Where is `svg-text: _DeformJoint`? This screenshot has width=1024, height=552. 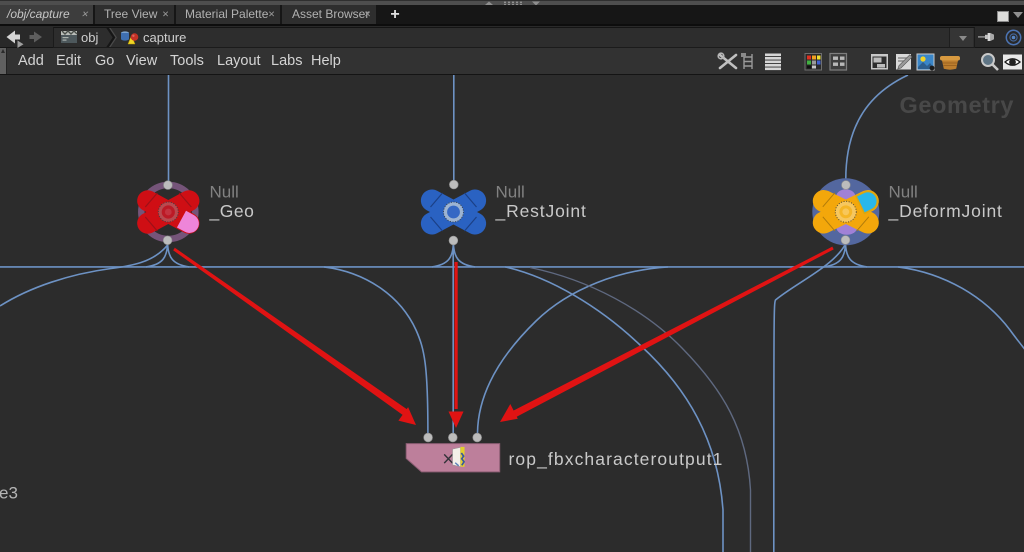 svg-text: _DeformJoint is located at coordinates (945, 211).